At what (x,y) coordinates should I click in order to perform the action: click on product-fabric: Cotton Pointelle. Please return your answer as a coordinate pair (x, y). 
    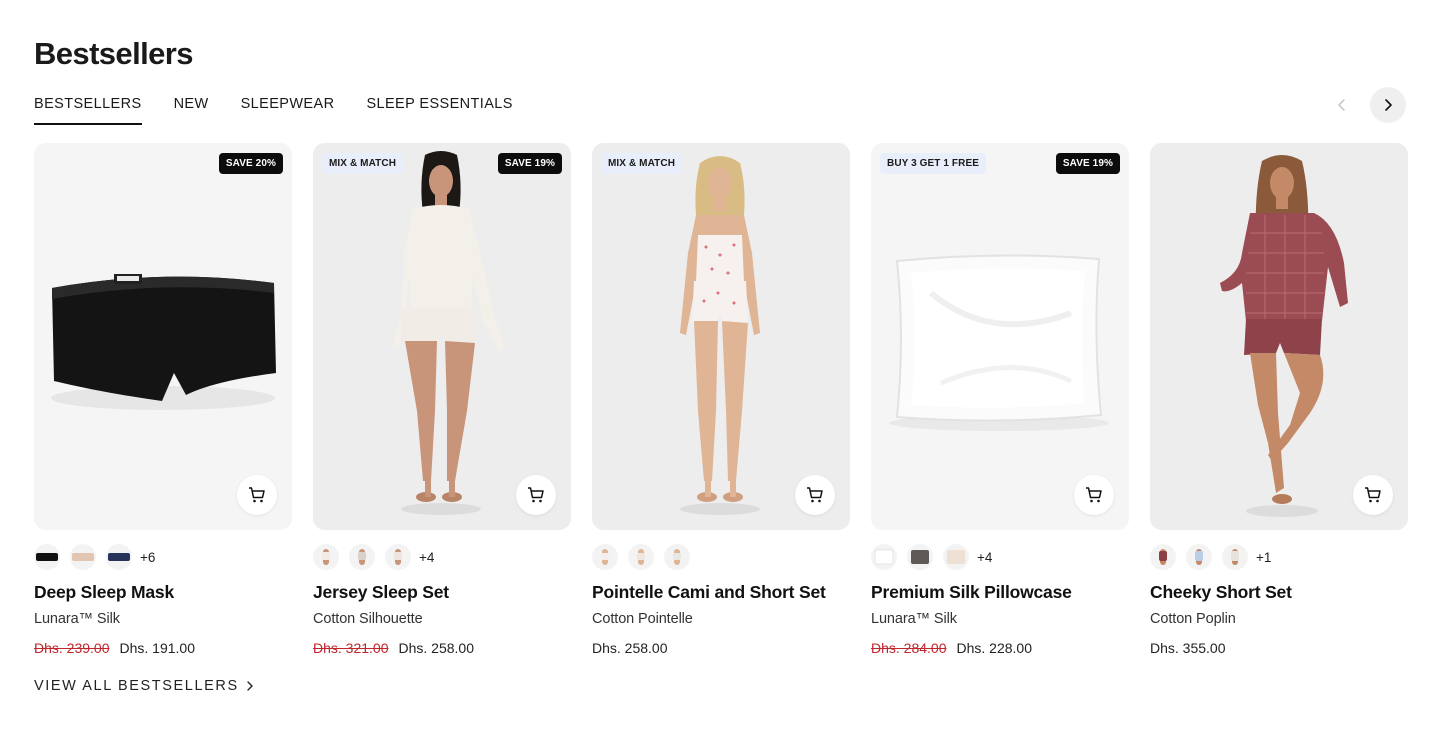
    Looking at the image, I should click on (642, 619).